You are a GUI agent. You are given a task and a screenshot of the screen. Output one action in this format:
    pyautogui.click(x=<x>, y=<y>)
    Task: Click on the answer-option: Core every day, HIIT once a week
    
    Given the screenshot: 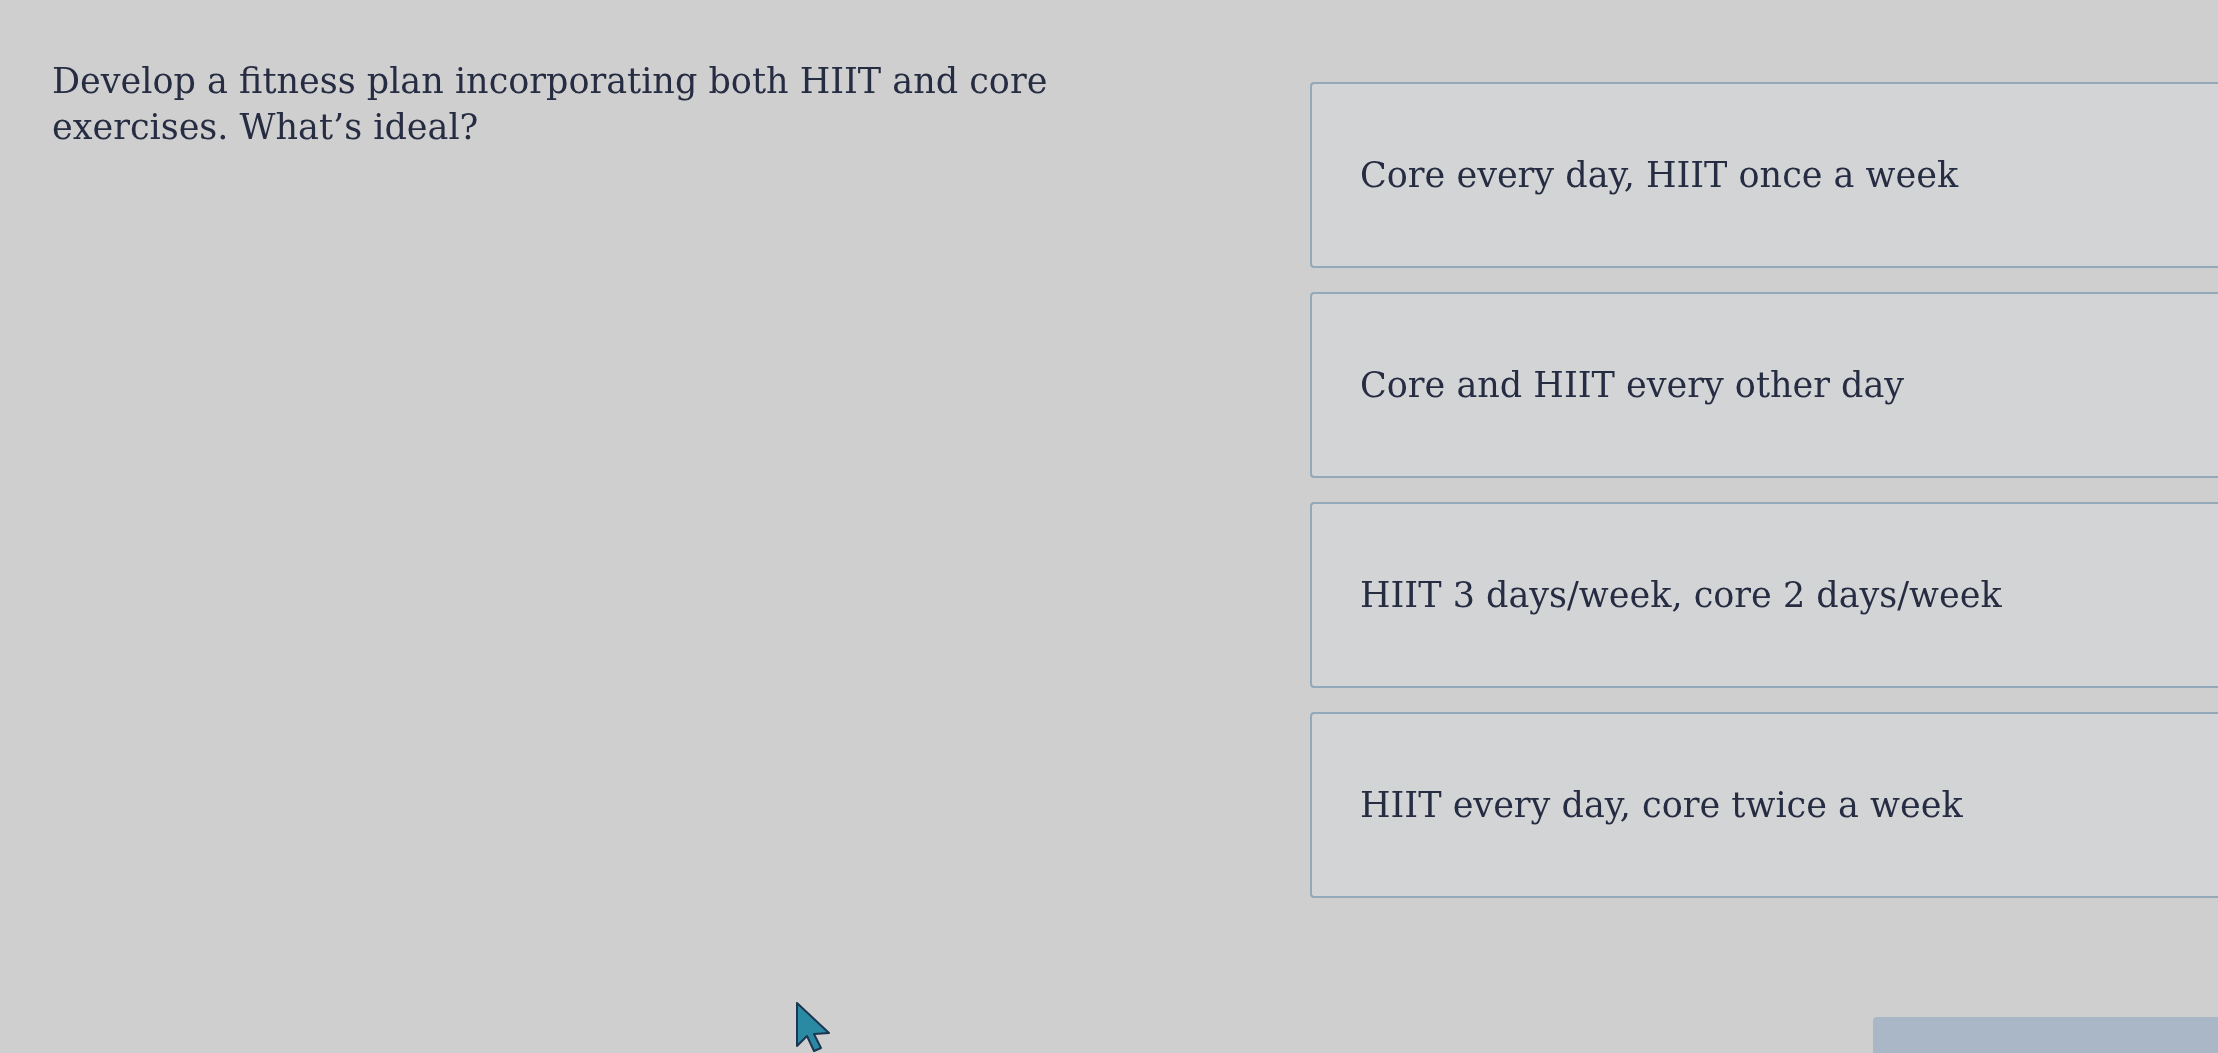 What is the action you would take?
    pyautogui.click(x=1764, y=175)
    